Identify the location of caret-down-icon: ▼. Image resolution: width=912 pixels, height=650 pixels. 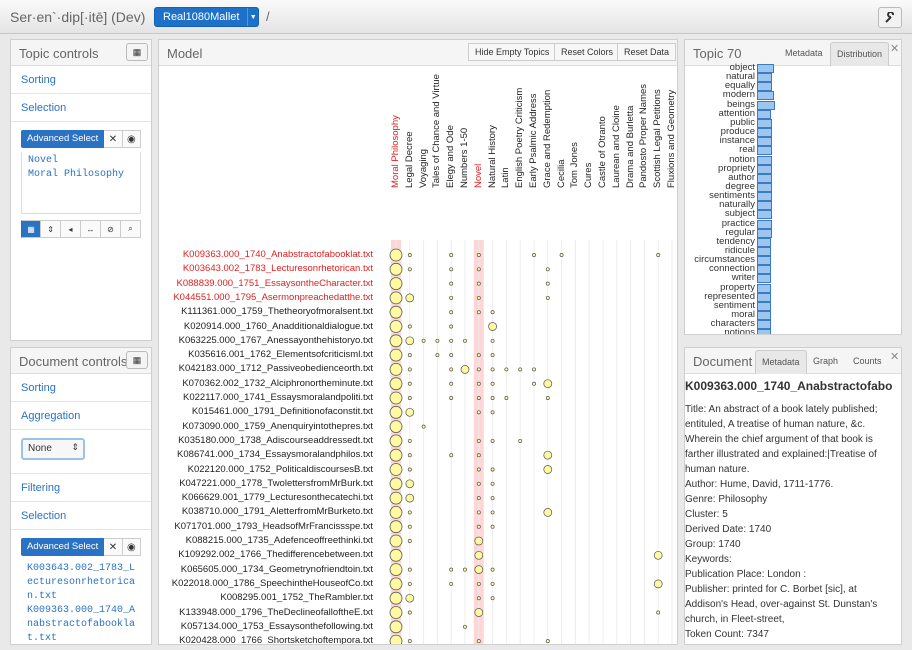
(252, 17).